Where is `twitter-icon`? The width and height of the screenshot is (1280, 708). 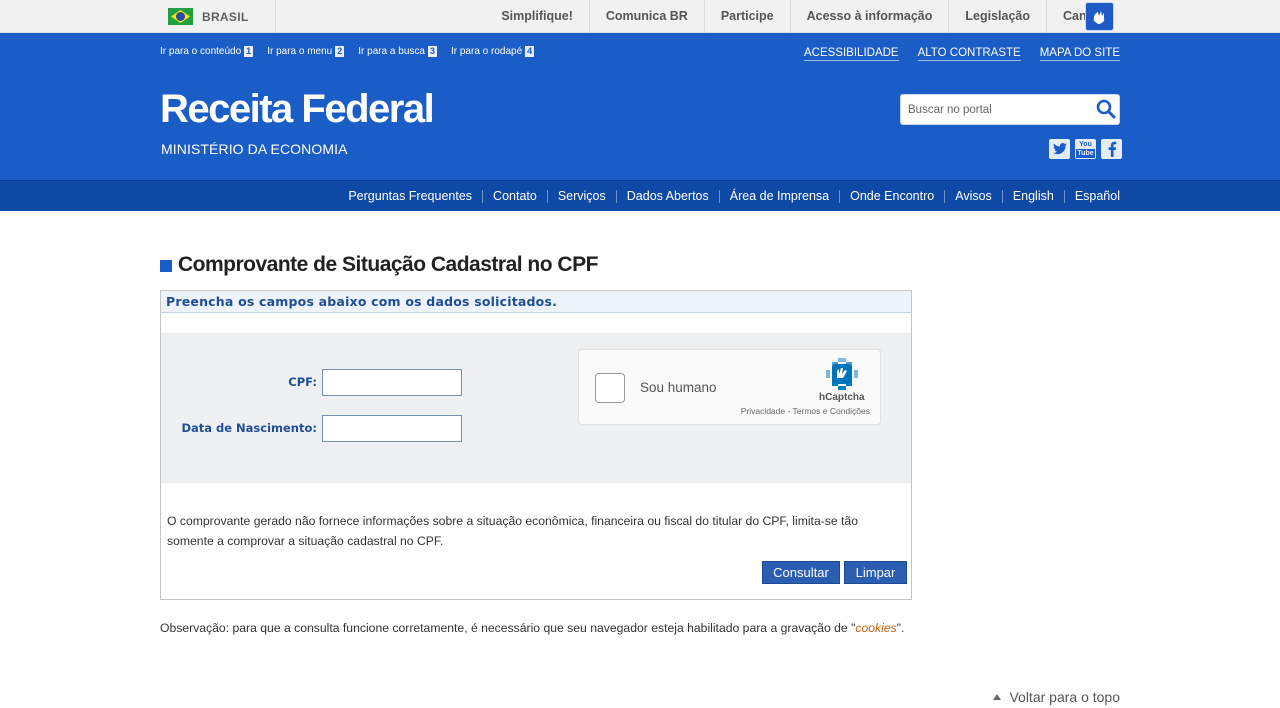
twitter-icon is located at coordinates (1059, 149).